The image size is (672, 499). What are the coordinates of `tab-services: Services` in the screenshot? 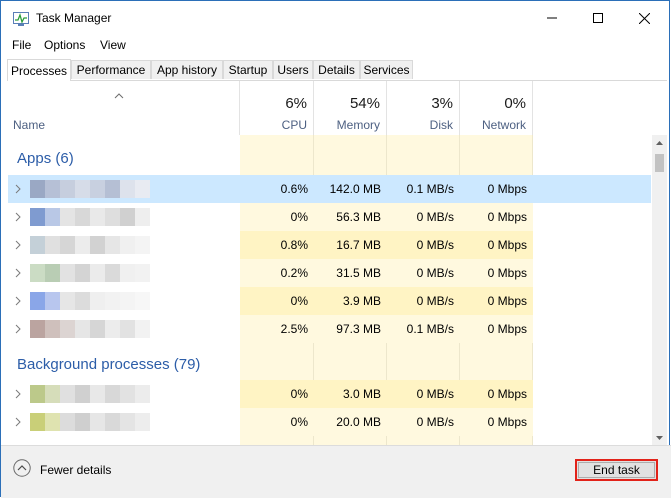 It's located at (386, 69).